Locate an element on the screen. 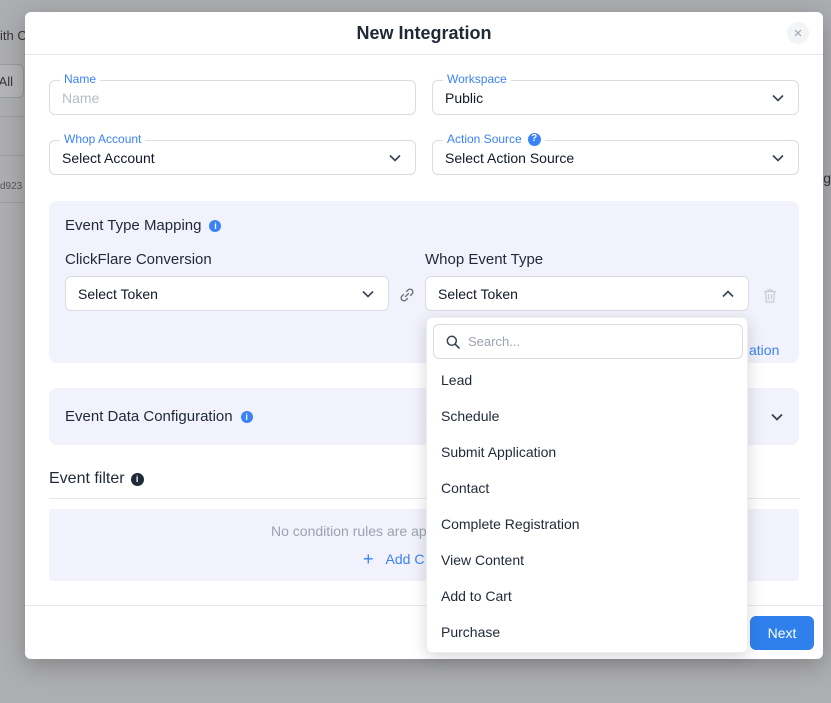  event-type-mapping-title-wrap: Event Type Mapping i is located at coordinates (143, 225).